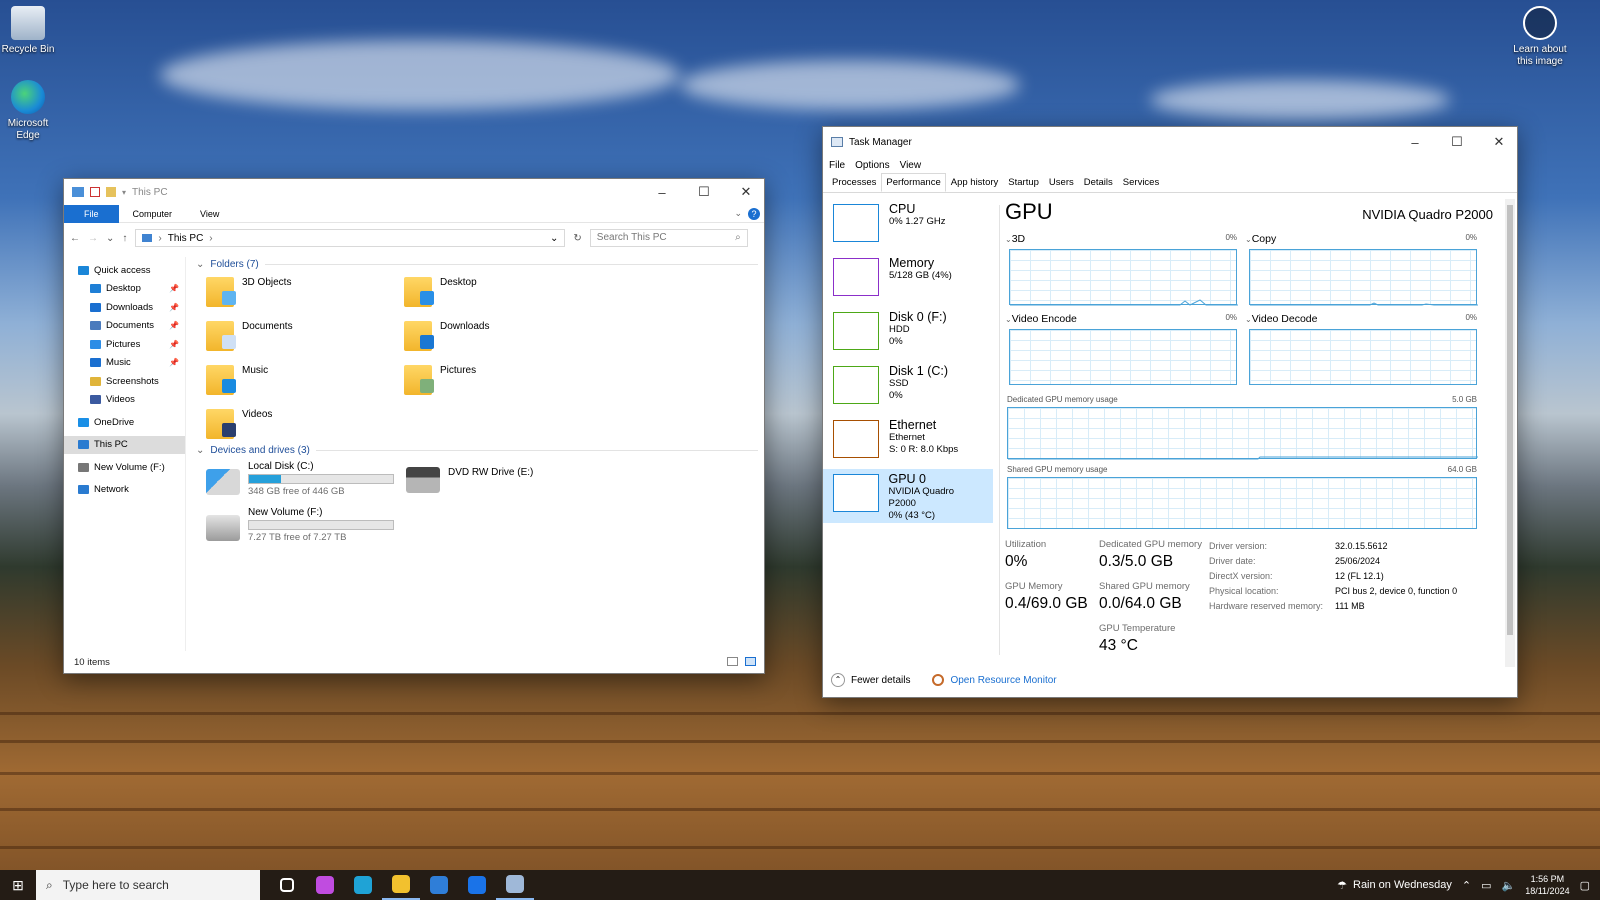  What do you see at coordinates (325, 885) in the screenshot?
I see `taskbar-app-copilot` at bounding box center [325, 885].